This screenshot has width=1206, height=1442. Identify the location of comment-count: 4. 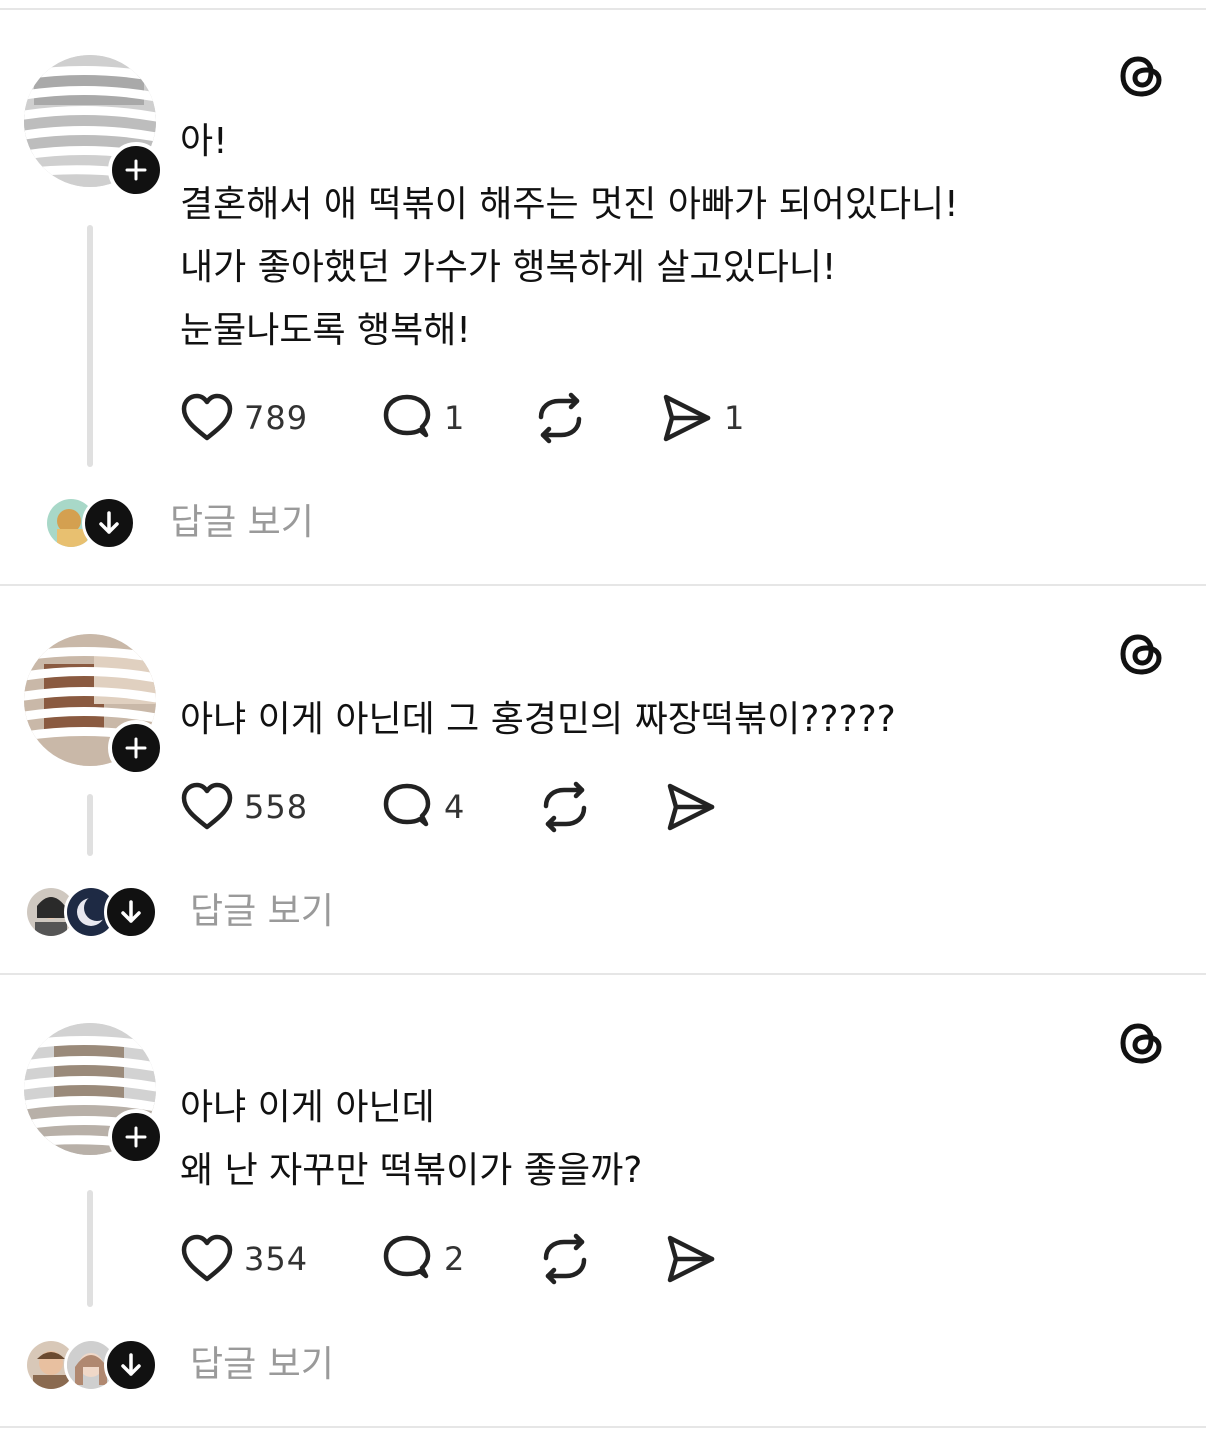
(455, 807).